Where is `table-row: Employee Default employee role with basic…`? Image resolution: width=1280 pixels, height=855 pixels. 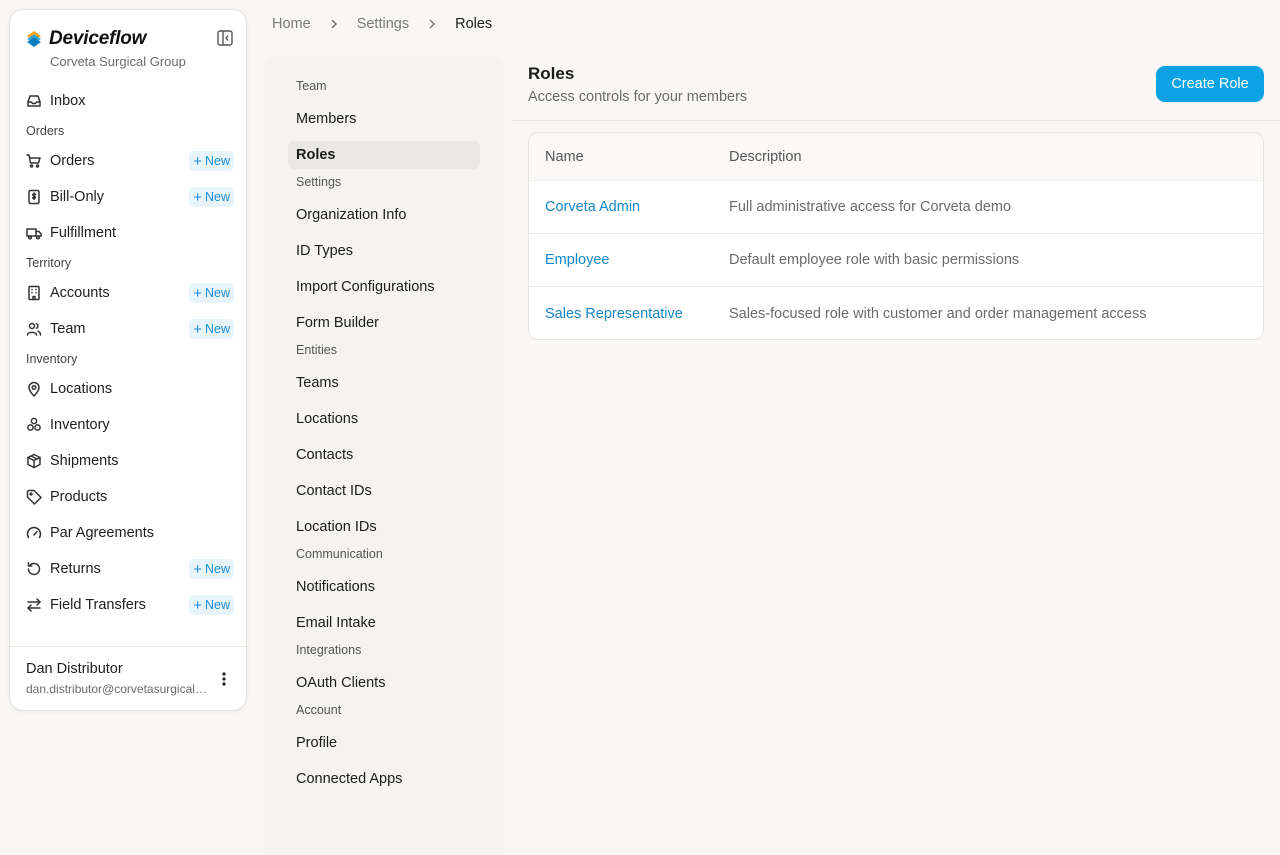 table-row: Employee Default employee role with basic… is located at coordinates (896, 260).